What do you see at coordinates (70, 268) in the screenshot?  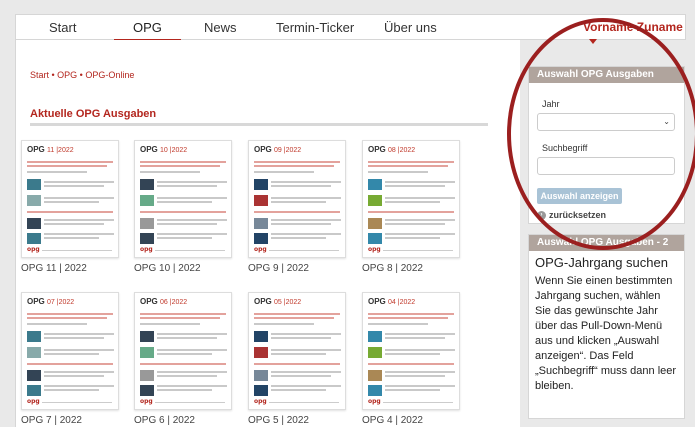 I see `issue-label: OPG 11 | 2022` at bounding box center [70, 268].